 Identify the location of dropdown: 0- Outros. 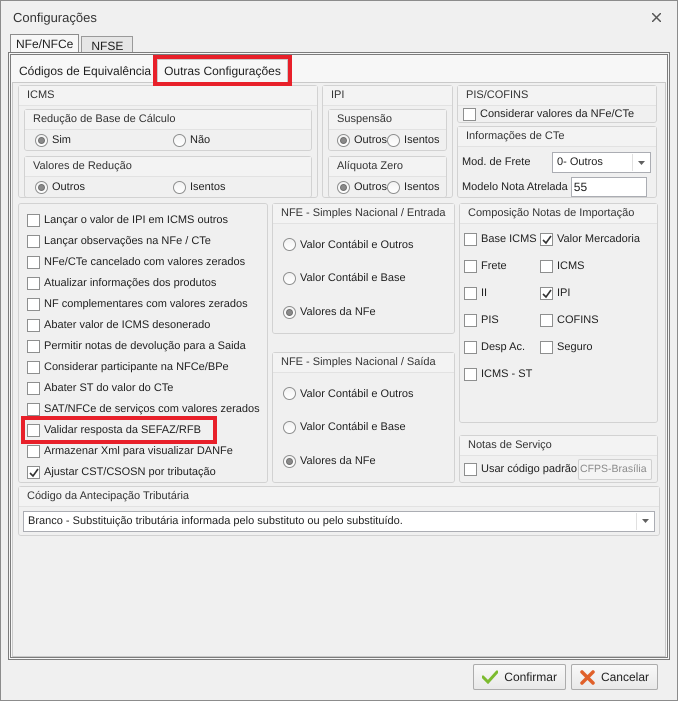
(601, 162).